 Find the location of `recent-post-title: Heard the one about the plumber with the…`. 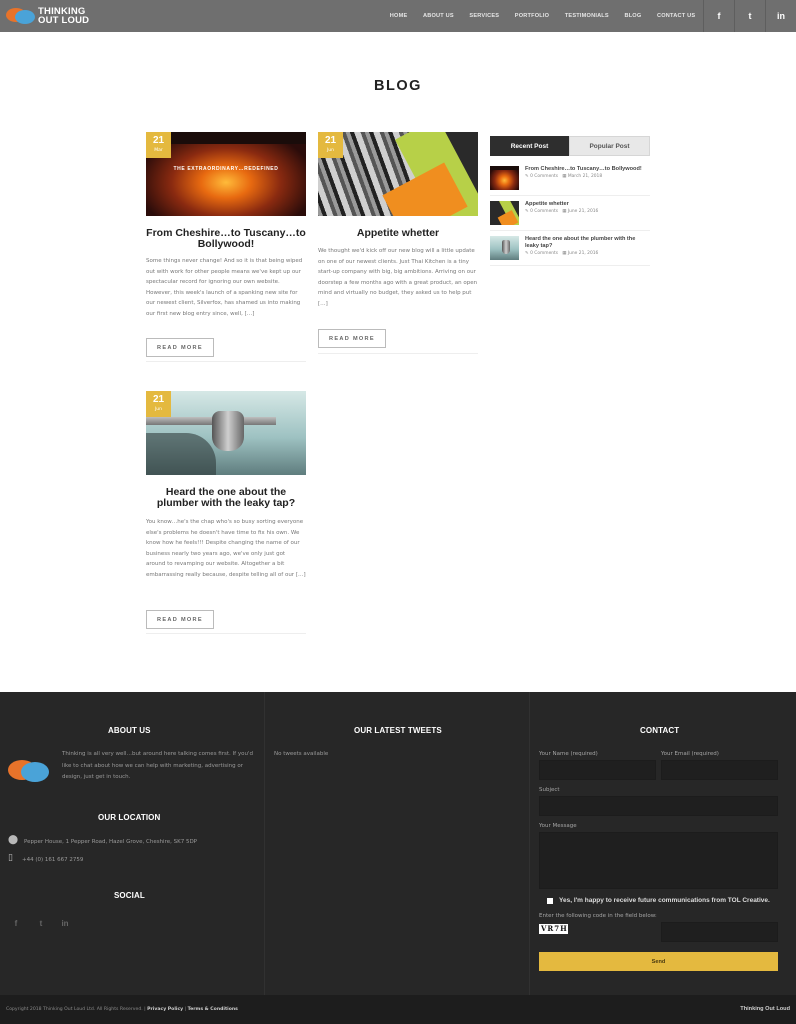

recent-post-title: Heard the one about the plumber with the… is located at coordinates (587, 242).